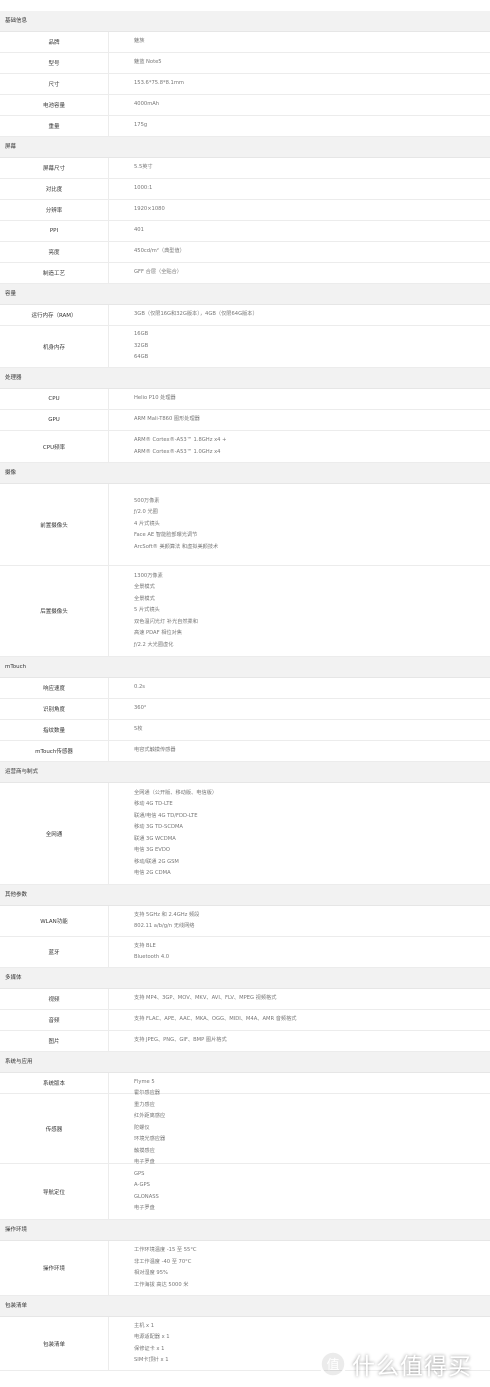 The height and width of the screenshot is (1387, 490). What do you see at coordinates (150, 1116) in the screenshot?
I see `spec-value: 红外距离感应` at bounding box center [150, 1116].